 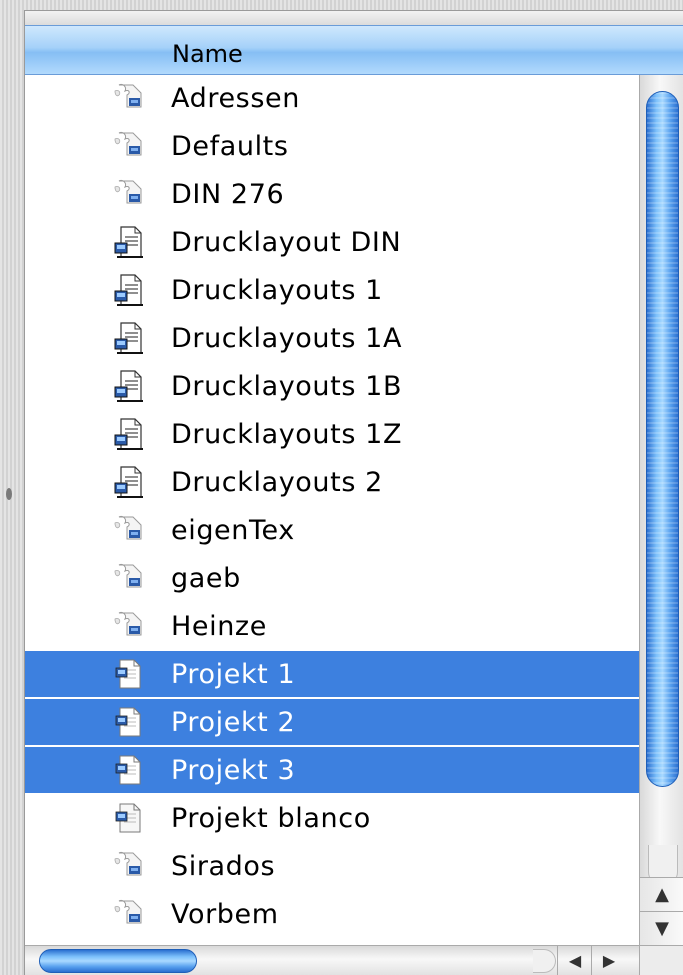 What do you see at coordinates (332, 914) in the screenshot?
I see `list-item: Vorbem` at bounding box center [332, 914].